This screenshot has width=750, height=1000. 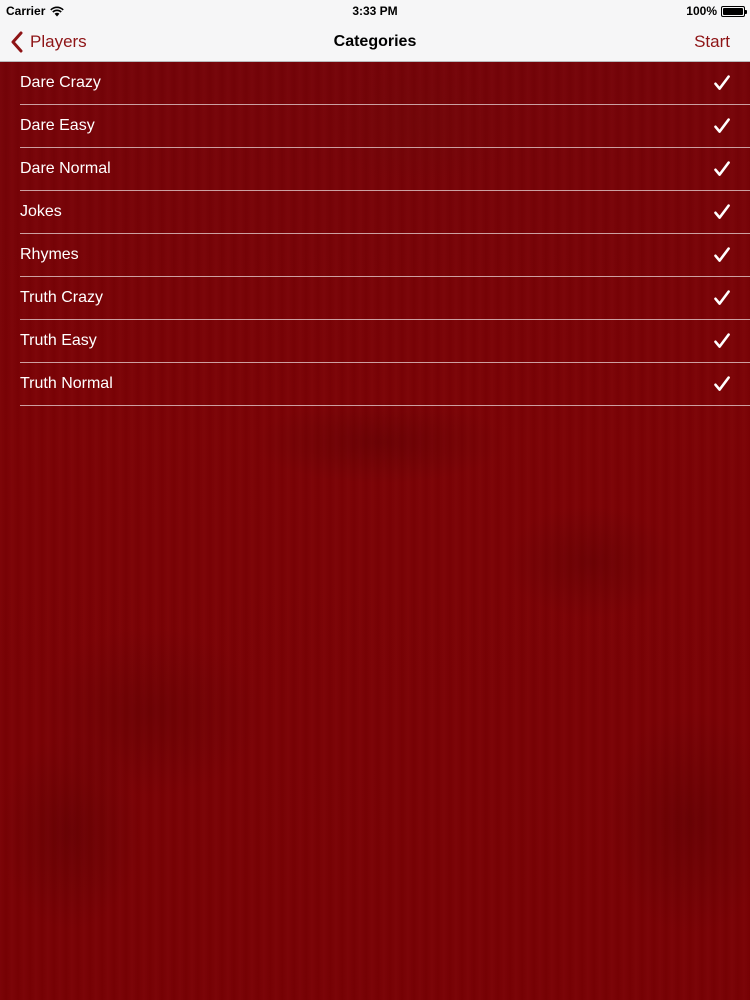 I want to click on category-row: Truth Crazy, so click(x=385, y=298).